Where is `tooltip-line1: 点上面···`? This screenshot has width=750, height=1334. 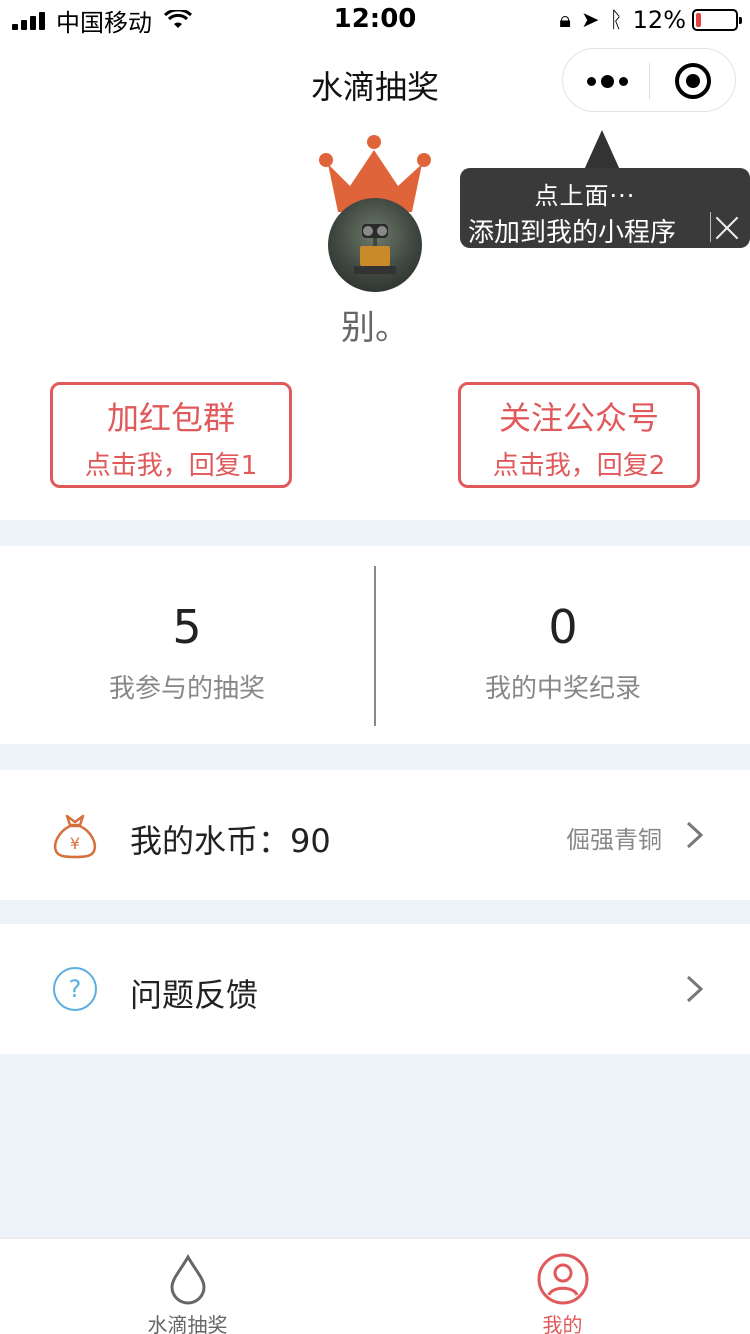
tooltip-line1: 点上面··· is located at coordinates (585, 196).